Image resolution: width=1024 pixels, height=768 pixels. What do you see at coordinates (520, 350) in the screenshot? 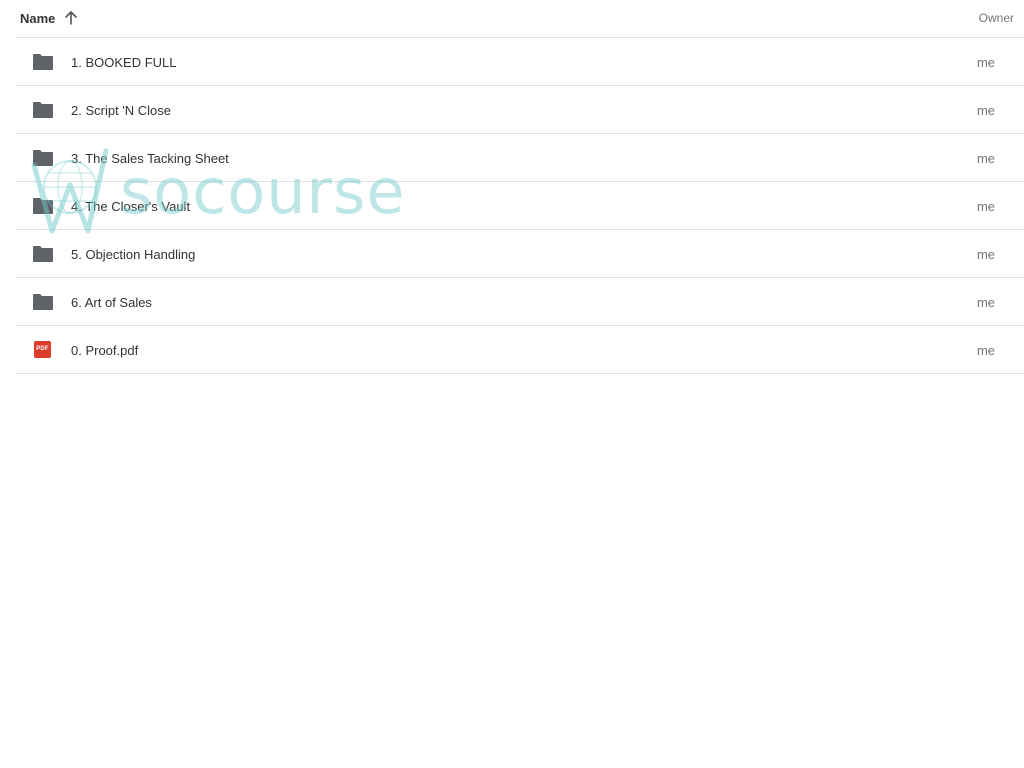
I see `table-row: PDF 0. Proof.pdf me` at bounding box center [520, 350].